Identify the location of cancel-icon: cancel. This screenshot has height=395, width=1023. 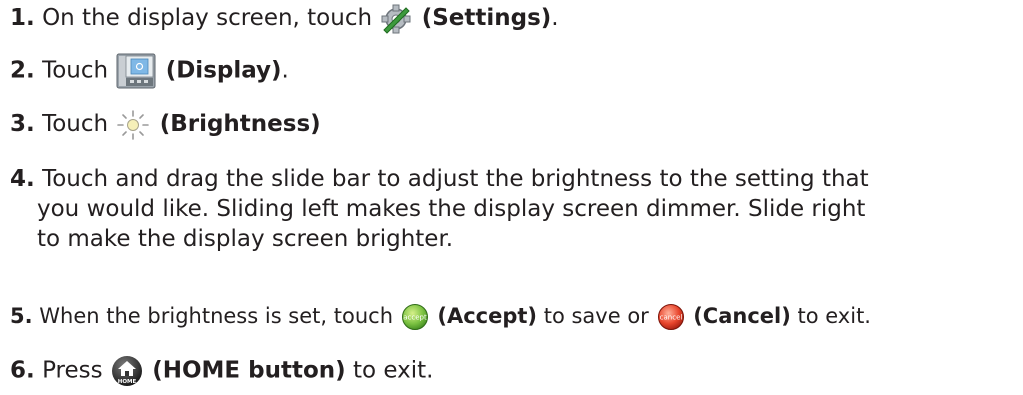
(671, 317).